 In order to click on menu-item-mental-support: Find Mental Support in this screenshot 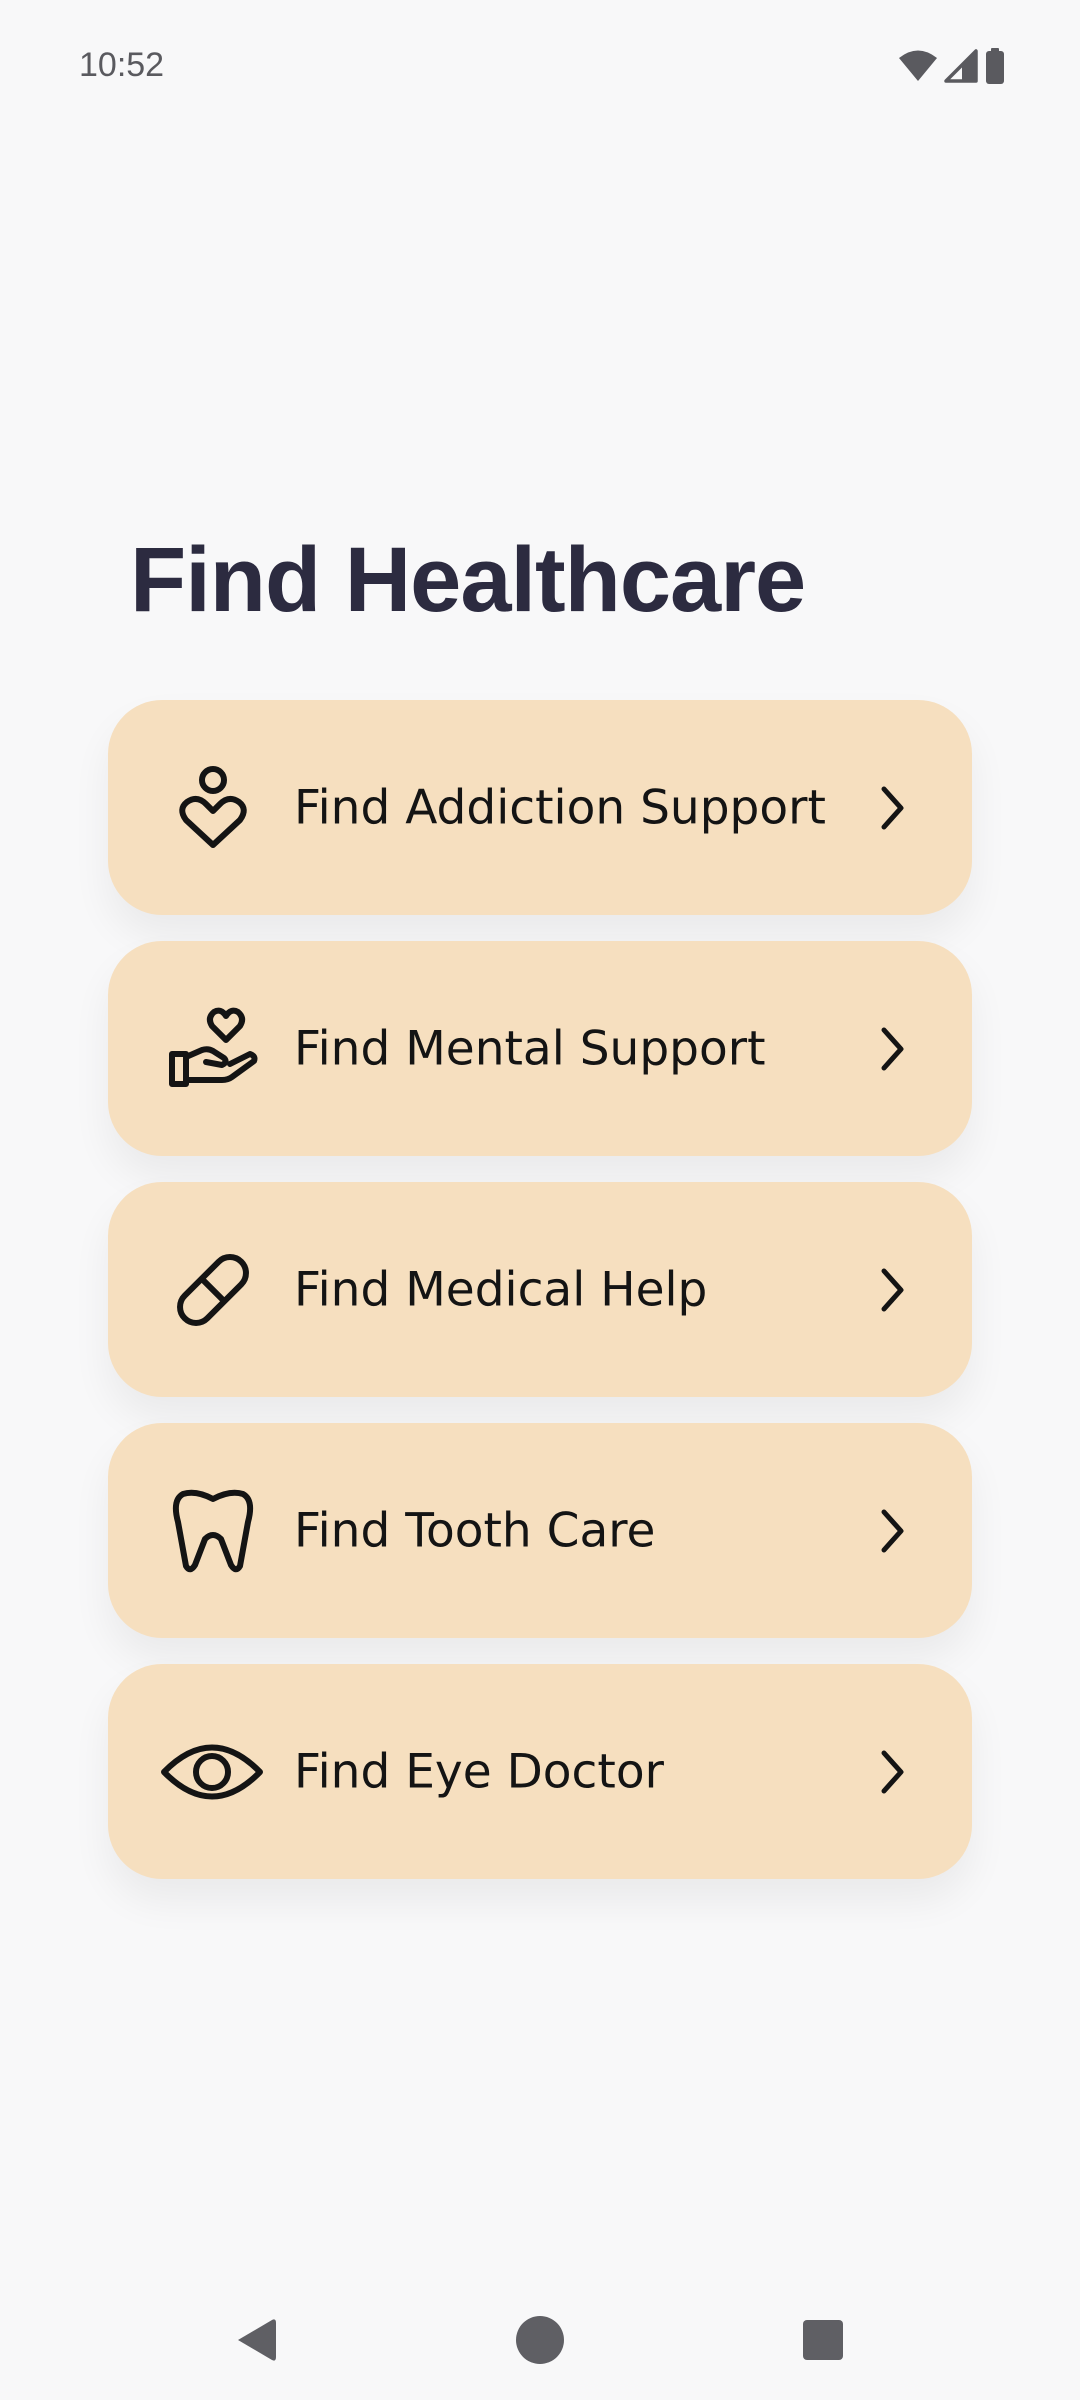, I will do `click(540, 1048)`.